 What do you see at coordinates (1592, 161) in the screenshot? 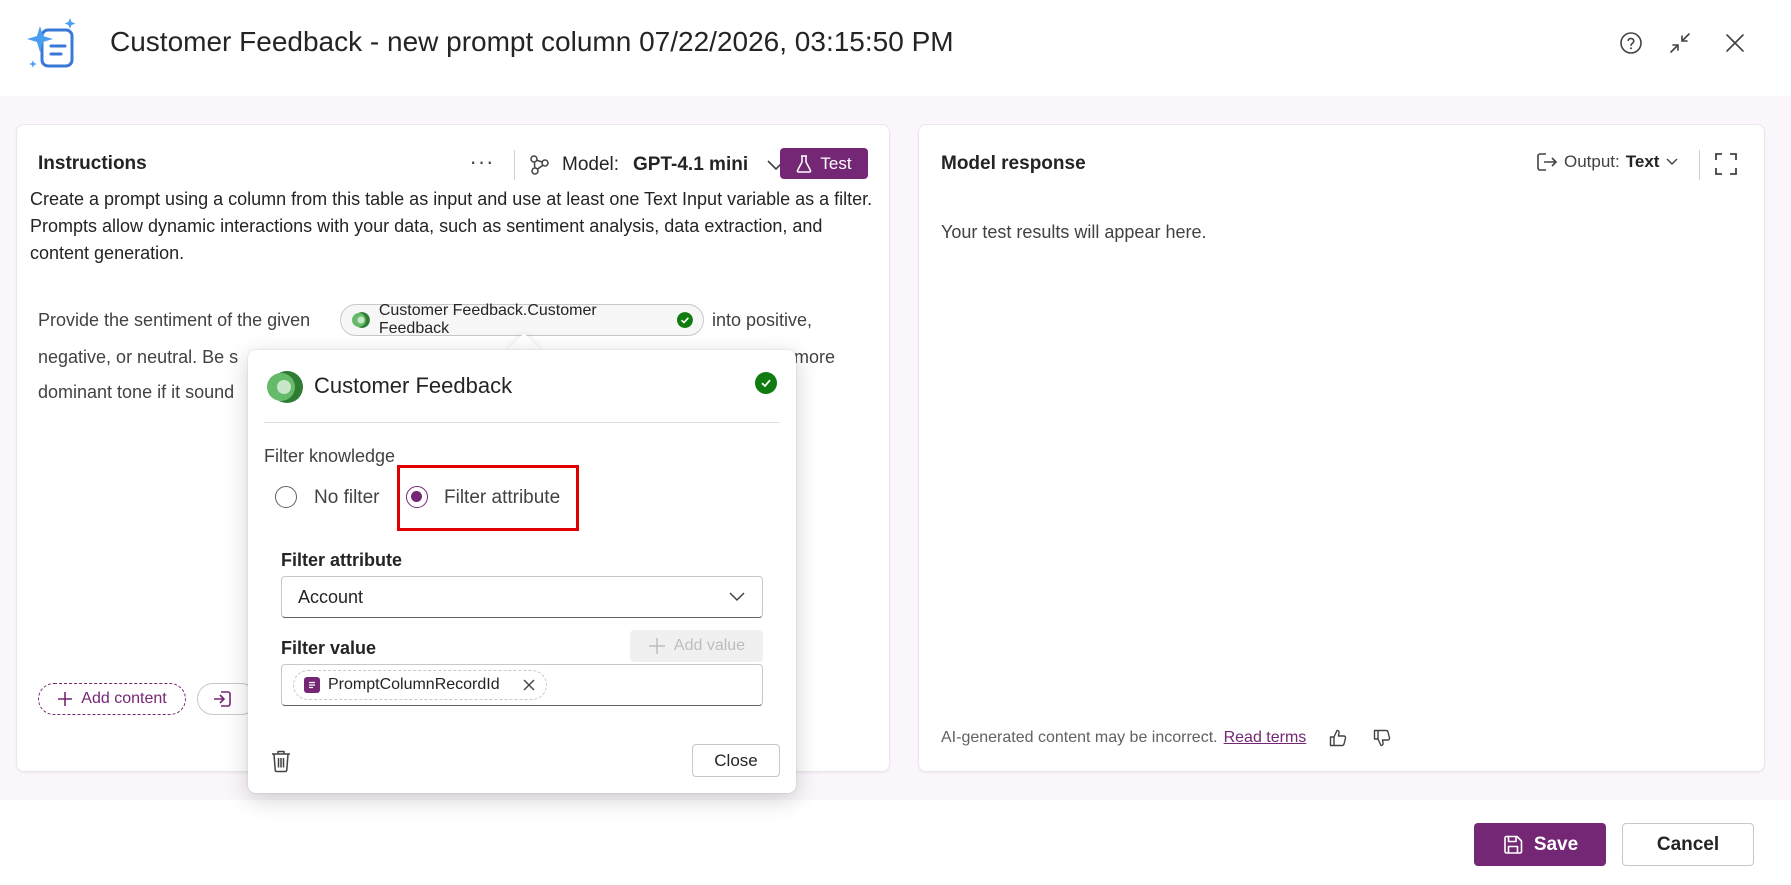
I see `output-label: Output:` at bounding box center [1592, 161].